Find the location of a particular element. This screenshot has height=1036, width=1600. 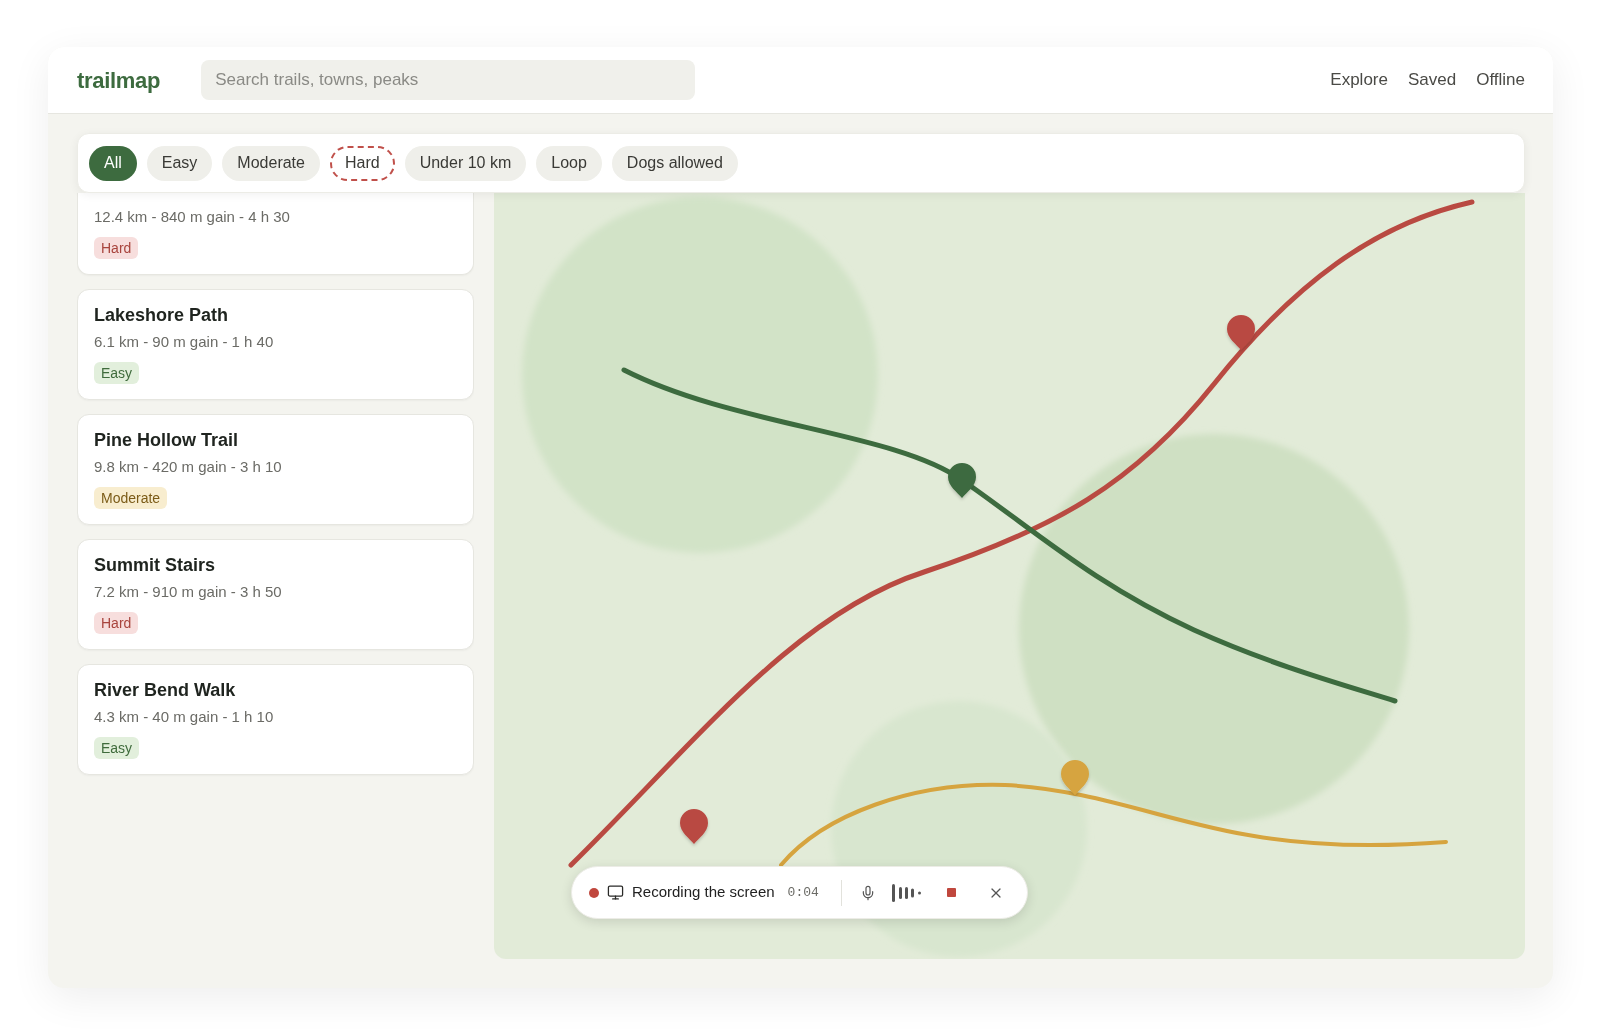

filter-chip: Hard is located at coordinates (362, 163).